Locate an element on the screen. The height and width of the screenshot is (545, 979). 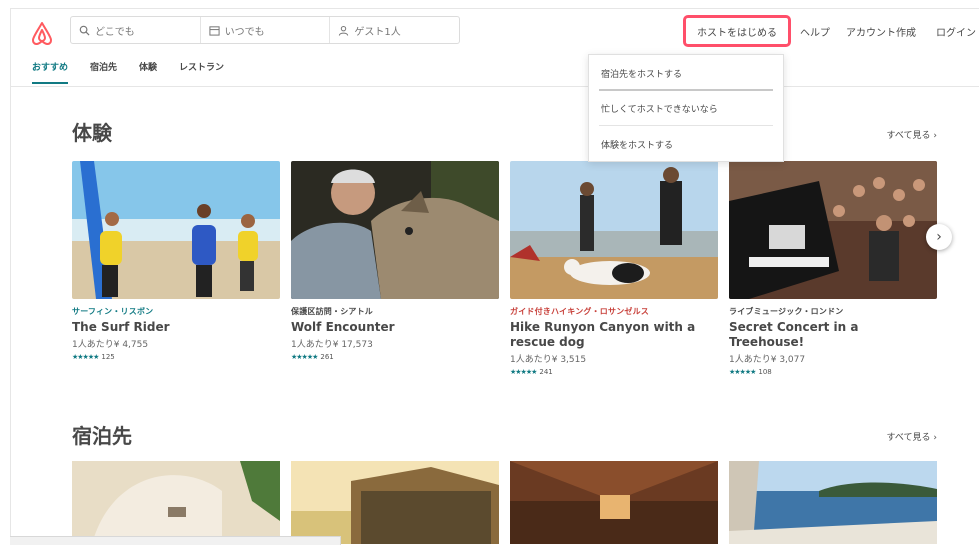
when-field: いつでも is located at coordinates (266, 30).